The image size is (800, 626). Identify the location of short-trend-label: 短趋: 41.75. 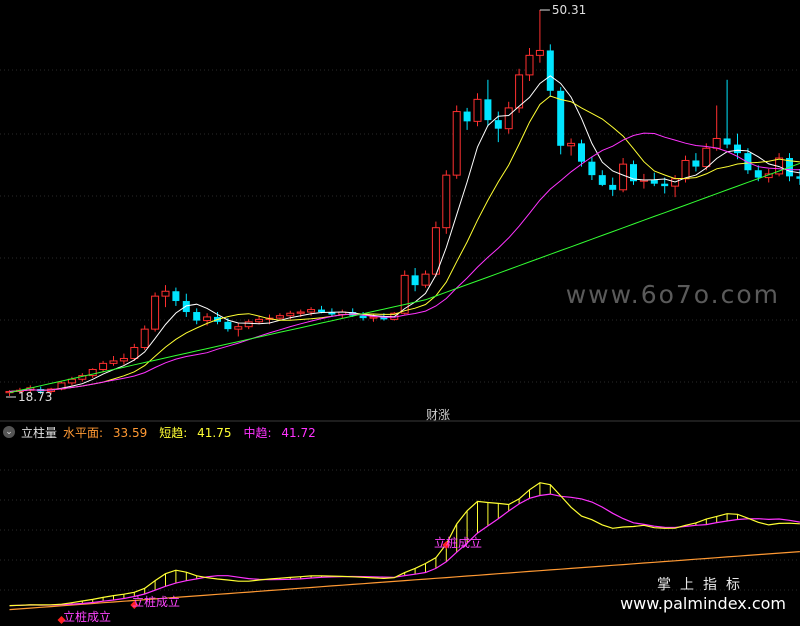
(195, 432).